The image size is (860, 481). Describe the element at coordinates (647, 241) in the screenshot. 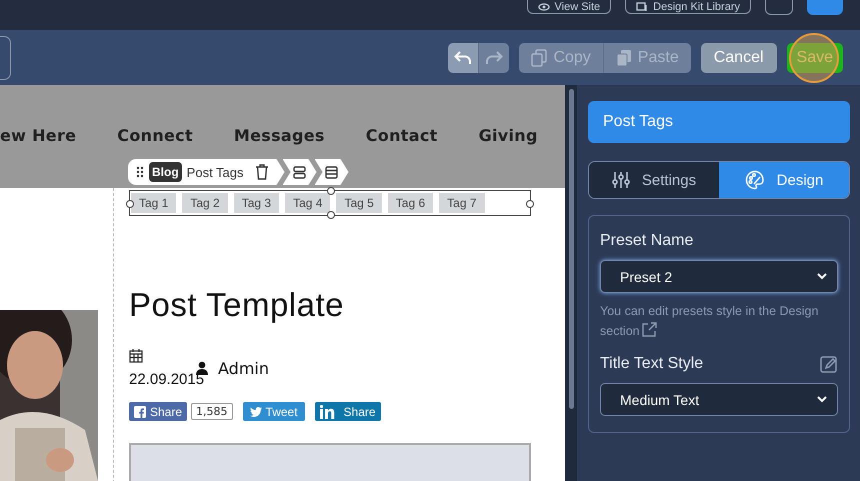

I see `field-label: Preset Name` at that location.